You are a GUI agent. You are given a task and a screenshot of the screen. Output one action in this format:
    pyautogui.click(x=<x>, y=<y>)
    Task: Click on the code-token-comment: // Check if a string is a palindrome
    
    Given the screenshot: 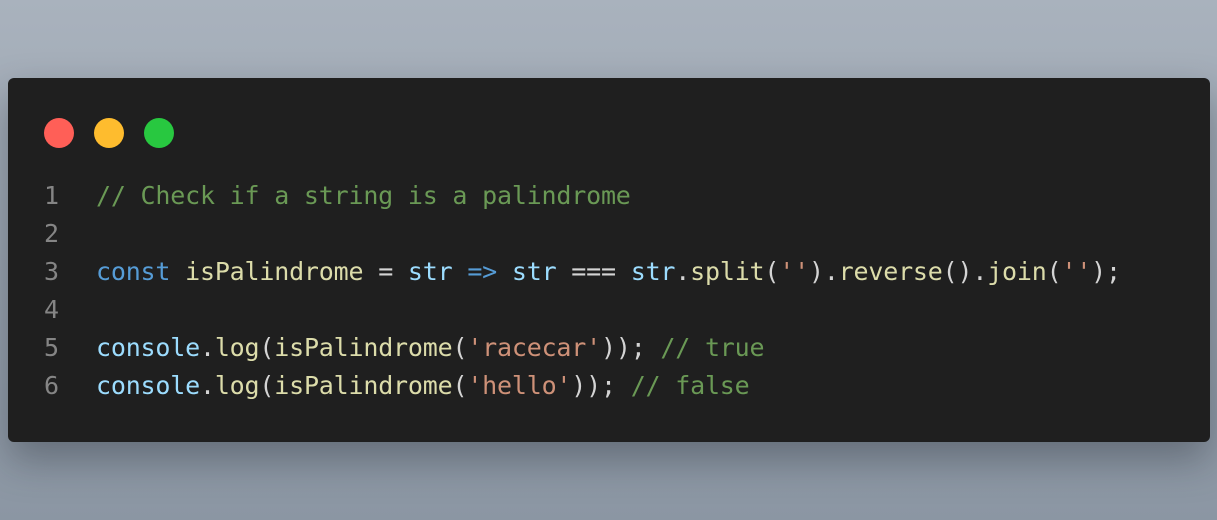 What is the action you would take?
    pyautogui.click(x=363, y=195)
    